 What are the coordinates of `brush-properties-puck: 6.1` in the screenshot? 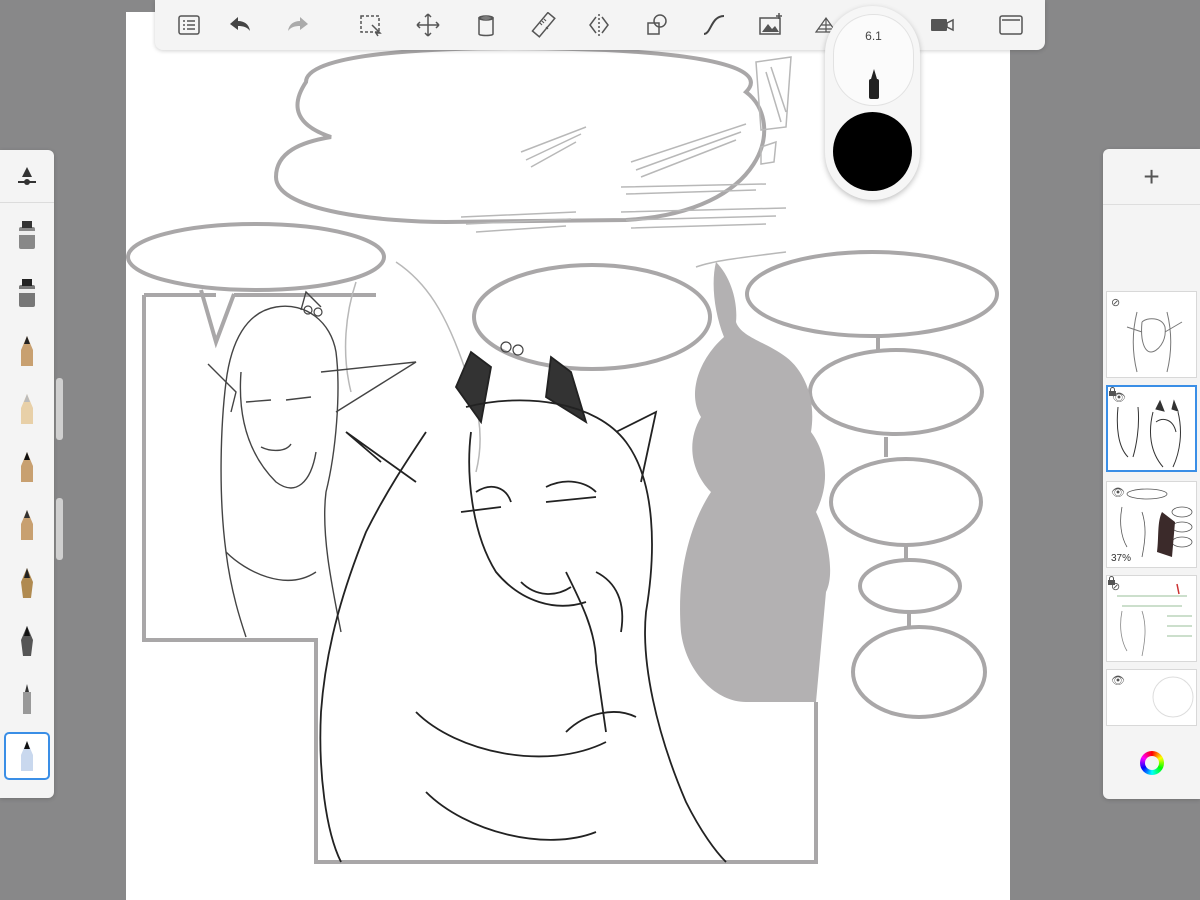 It's located at (872, 103).